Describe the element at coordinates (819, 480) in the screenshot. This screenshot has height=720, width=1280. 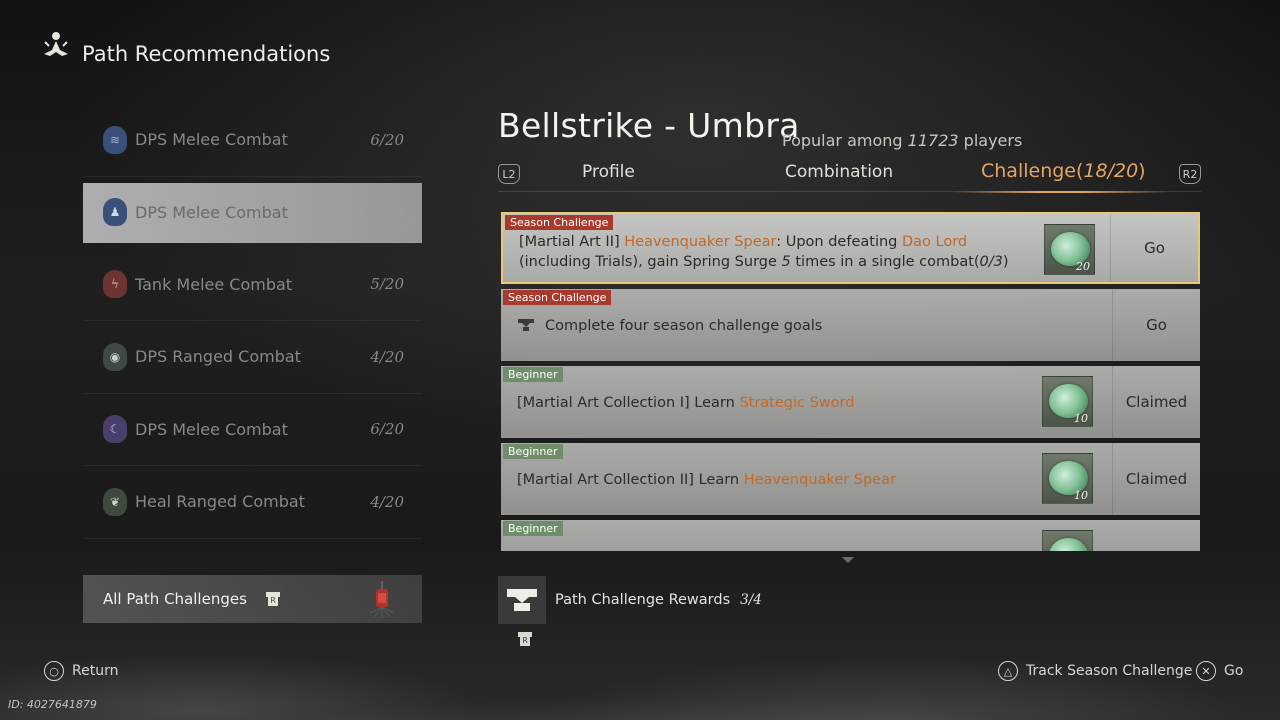
I see `highlight-text: Heavenquaker Spear` at that location.